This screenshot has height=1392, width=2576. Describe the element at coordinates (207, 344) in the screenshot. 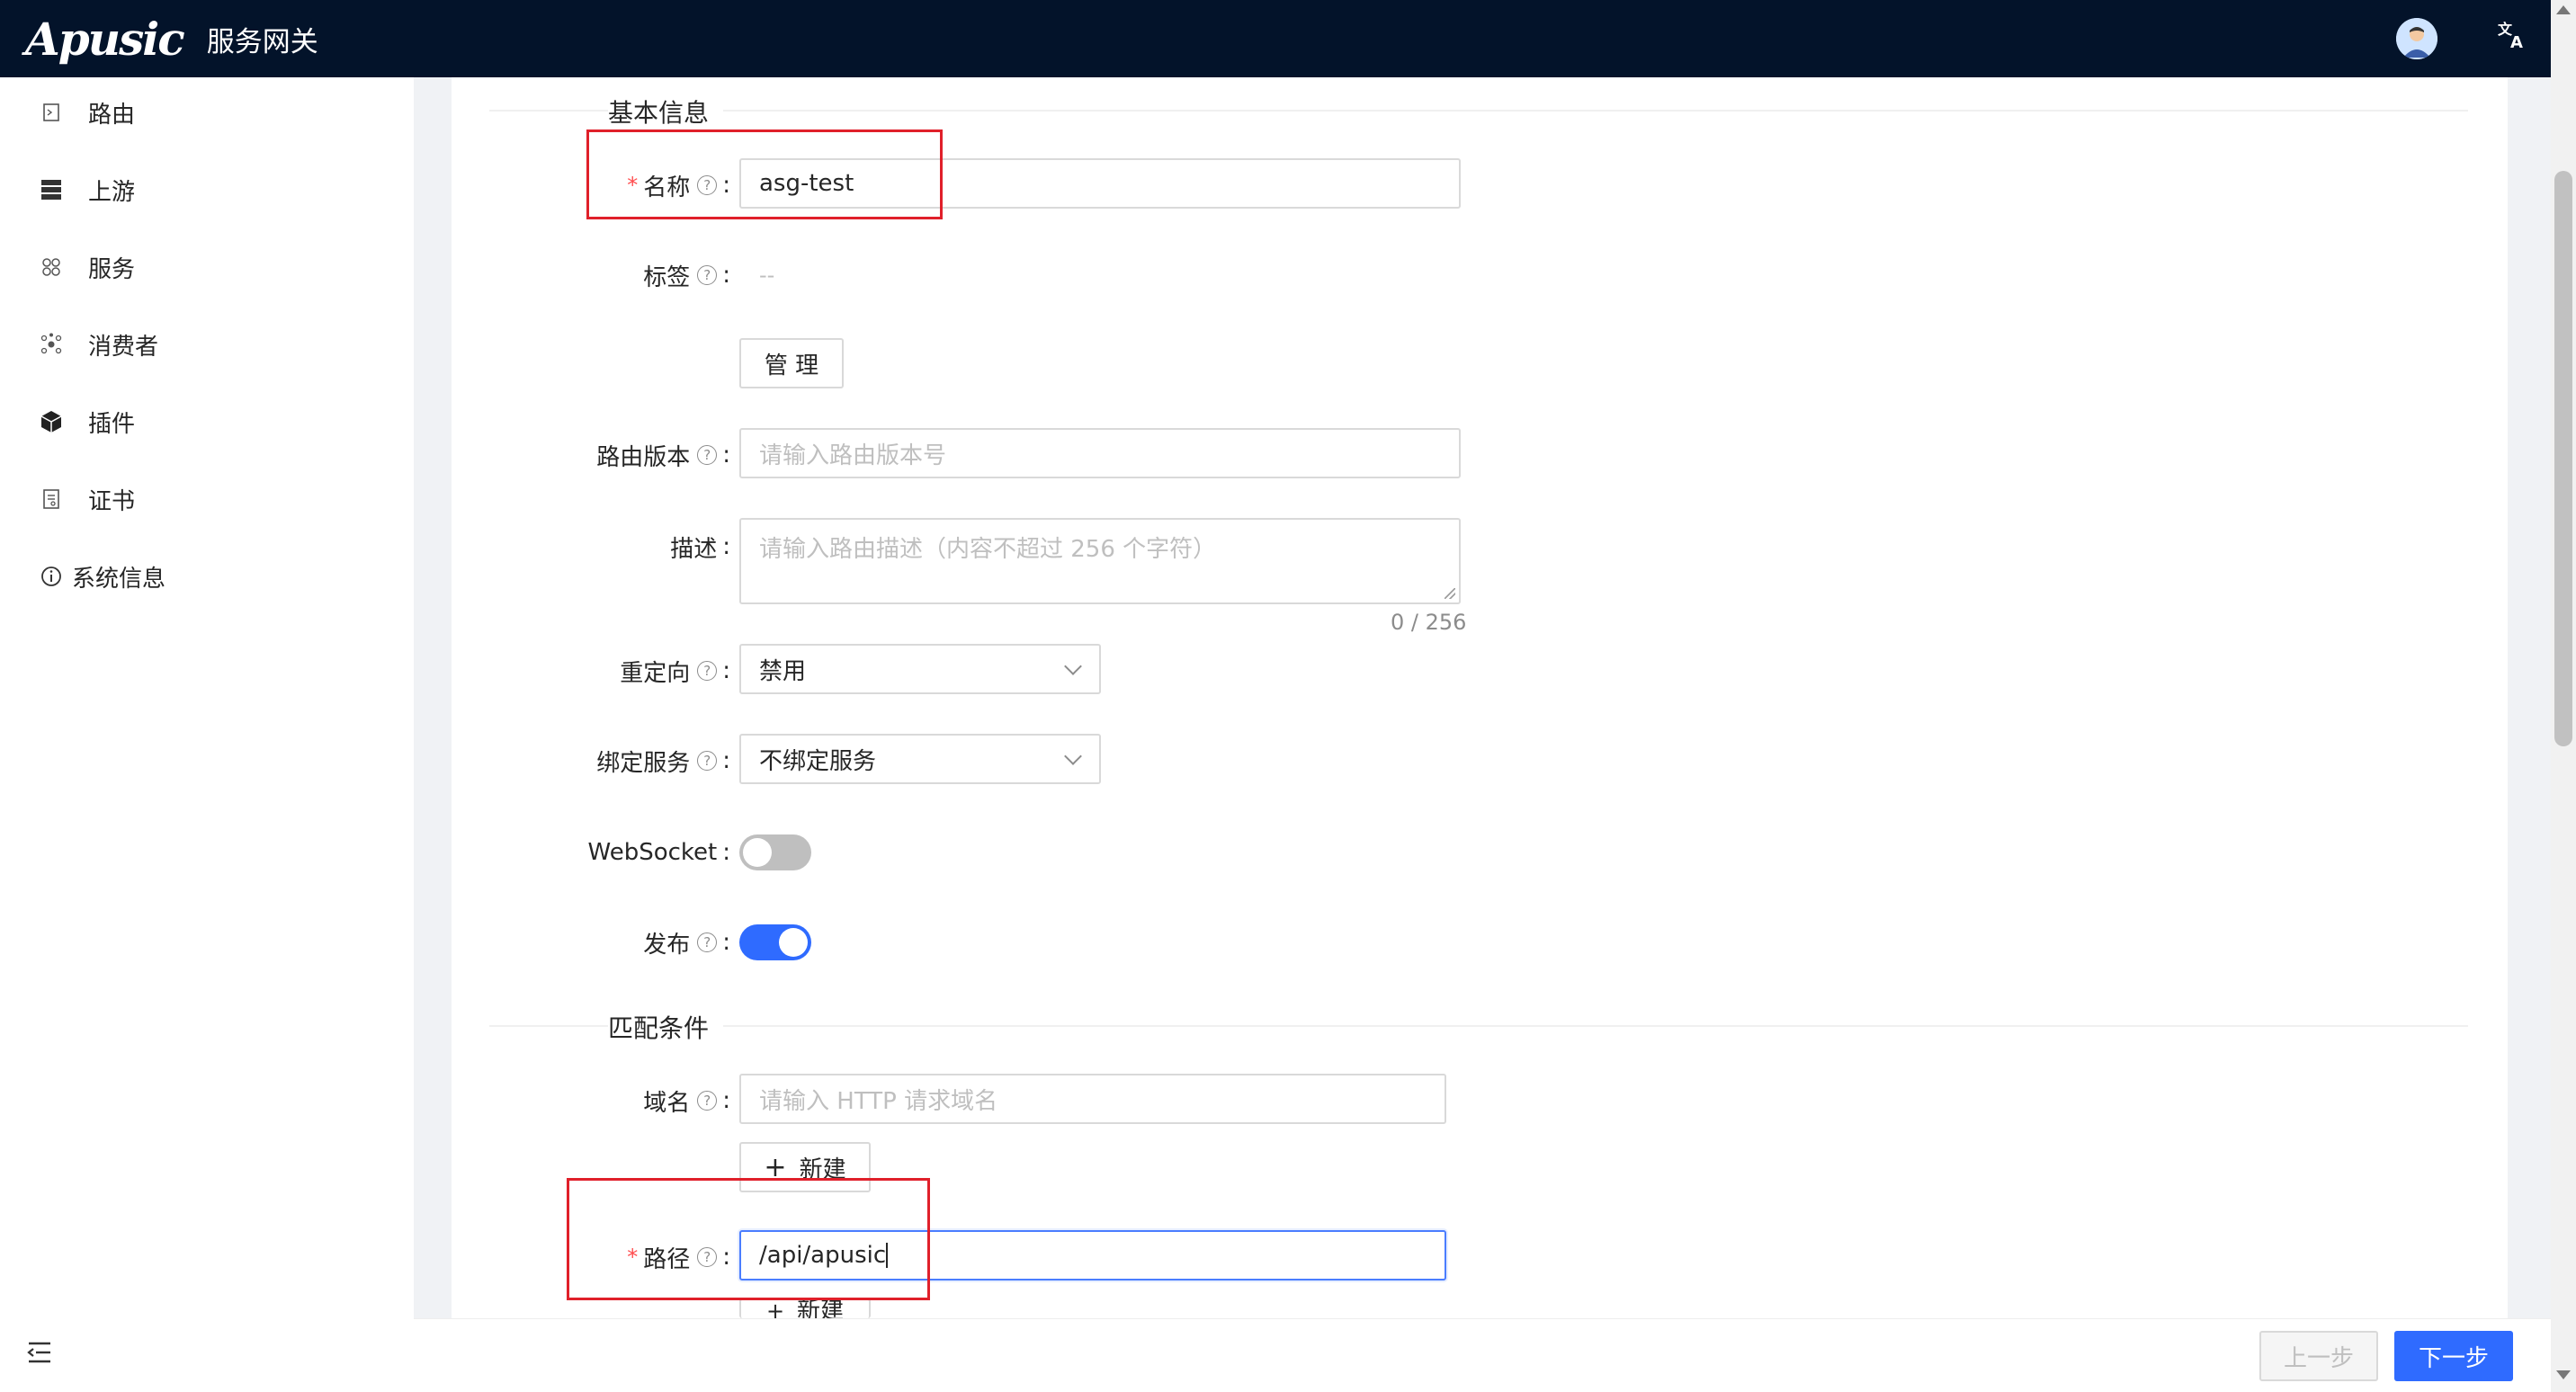

I see `sidebar-item-consumer: 消费者` at that location.